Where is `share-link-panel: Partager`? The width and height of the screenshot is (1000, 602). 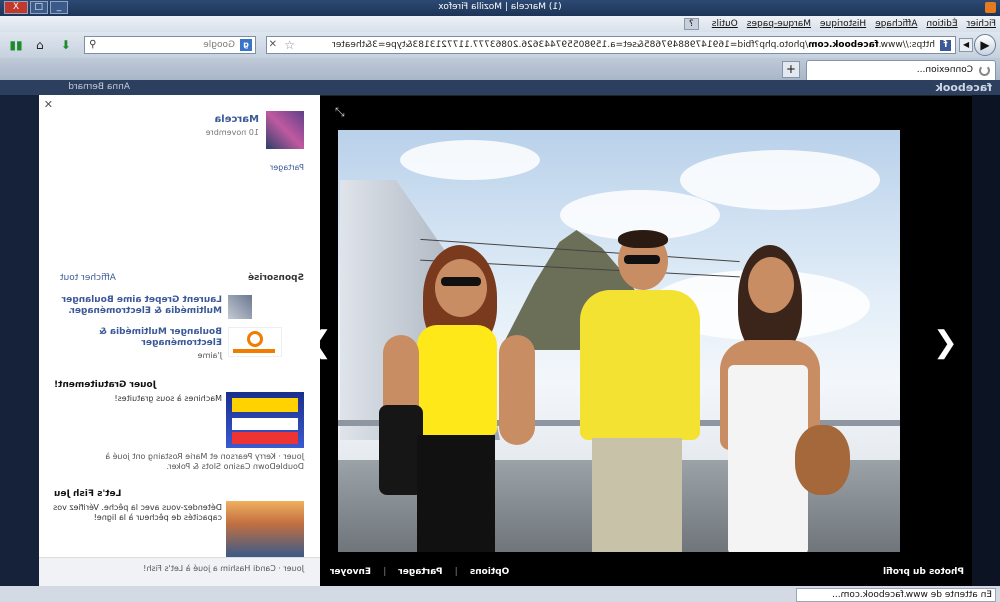 share-link-panel: Partager is located at coordinates (287, 167).